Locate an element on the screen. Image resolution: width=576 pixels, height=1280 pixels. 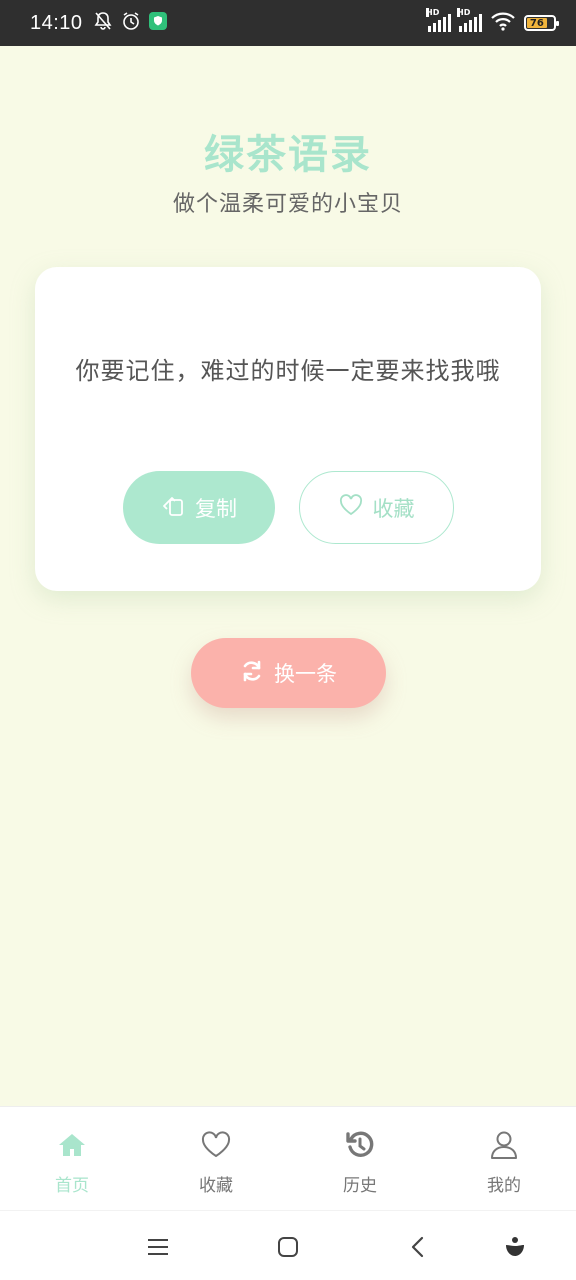
history-icon is located at coordinates (360, 1145).